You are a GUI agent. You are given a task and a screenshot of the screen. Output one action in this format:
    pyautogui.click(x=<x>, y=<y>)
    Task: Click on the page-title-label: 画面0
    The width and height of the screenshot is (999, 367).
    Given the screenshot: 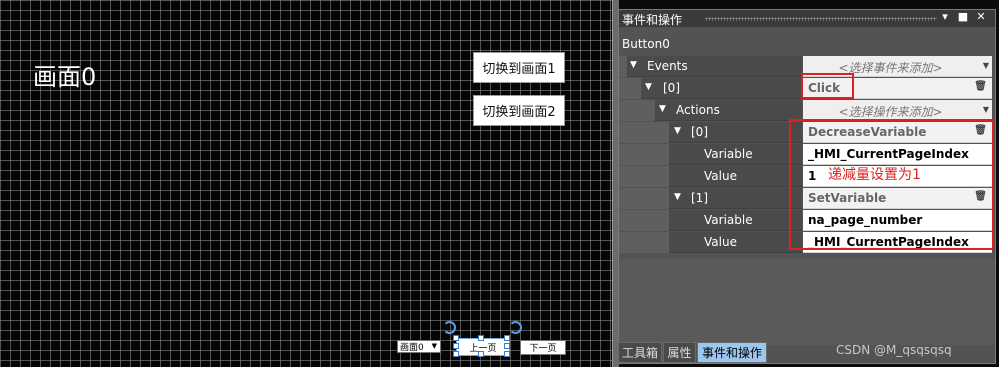 What is the action you would take?
    pyautogui.click(x=65, y=77)
    